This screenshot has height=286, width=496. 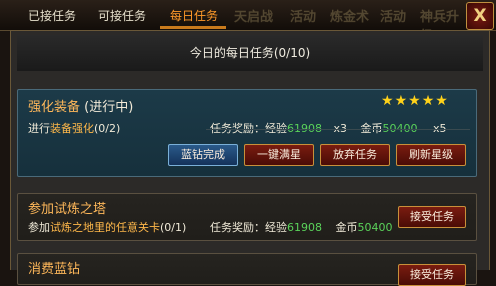 What do you see at coordinates (39, 128) in the screenshot?
I see `progress-prefix: 进行` at bounding box center [39, 128].